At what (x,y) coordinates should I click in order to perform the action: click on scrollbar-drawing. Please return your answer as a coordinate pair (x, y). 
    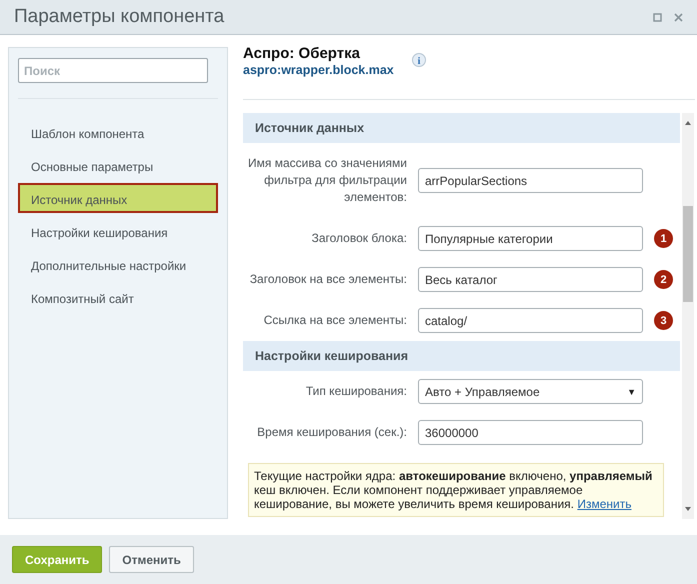
    Looking at the image, I should click on (688, 316).